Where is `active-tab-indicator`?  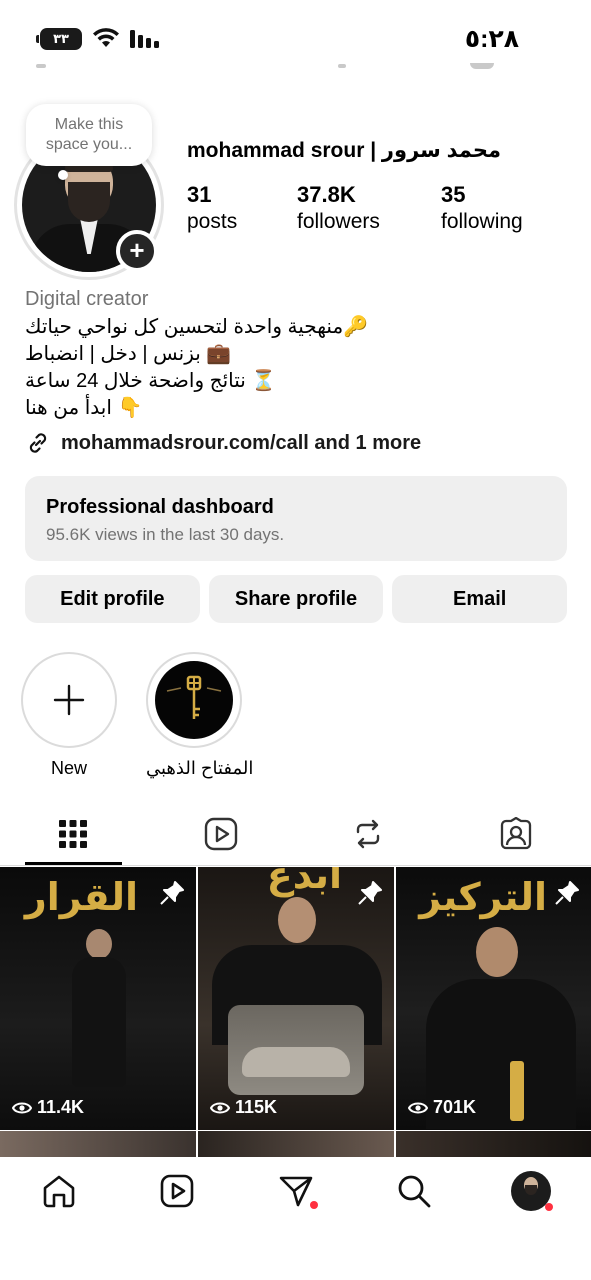
active-tab-indicator is located at coordinates (73, 863).